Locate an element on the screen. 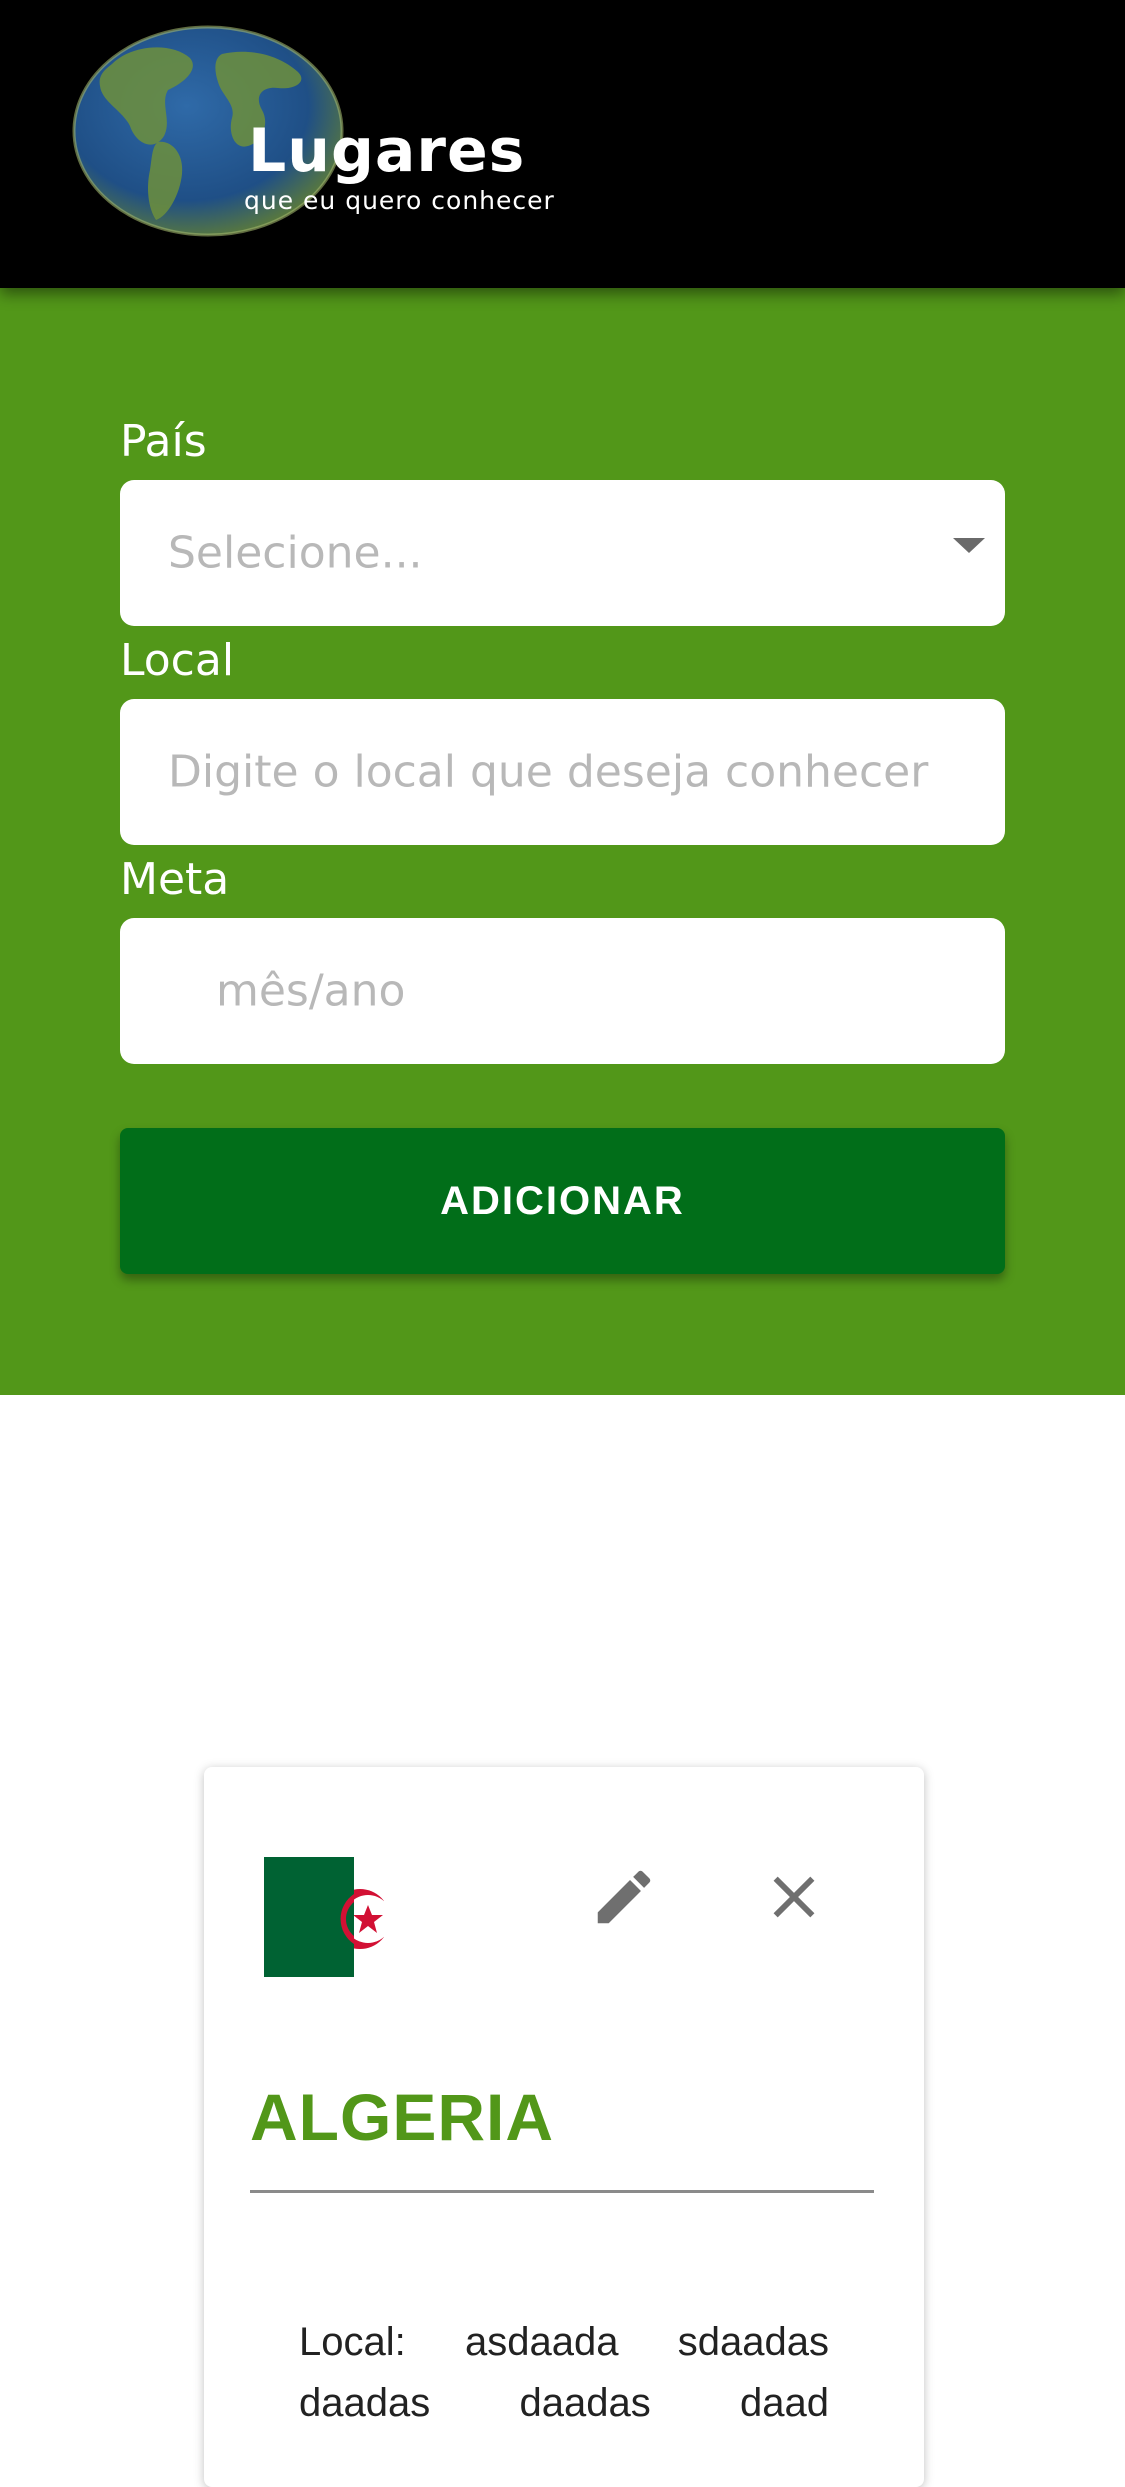 This screenshot has width=1125, height=2487. pencil-icon is located at coordinates (624, 1897).